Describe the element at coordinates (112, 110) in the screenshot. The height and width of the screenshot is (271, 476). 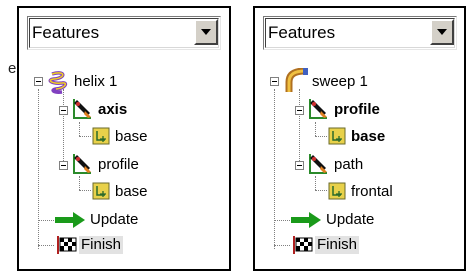
I see `tree-item-axis: axis` at that location.